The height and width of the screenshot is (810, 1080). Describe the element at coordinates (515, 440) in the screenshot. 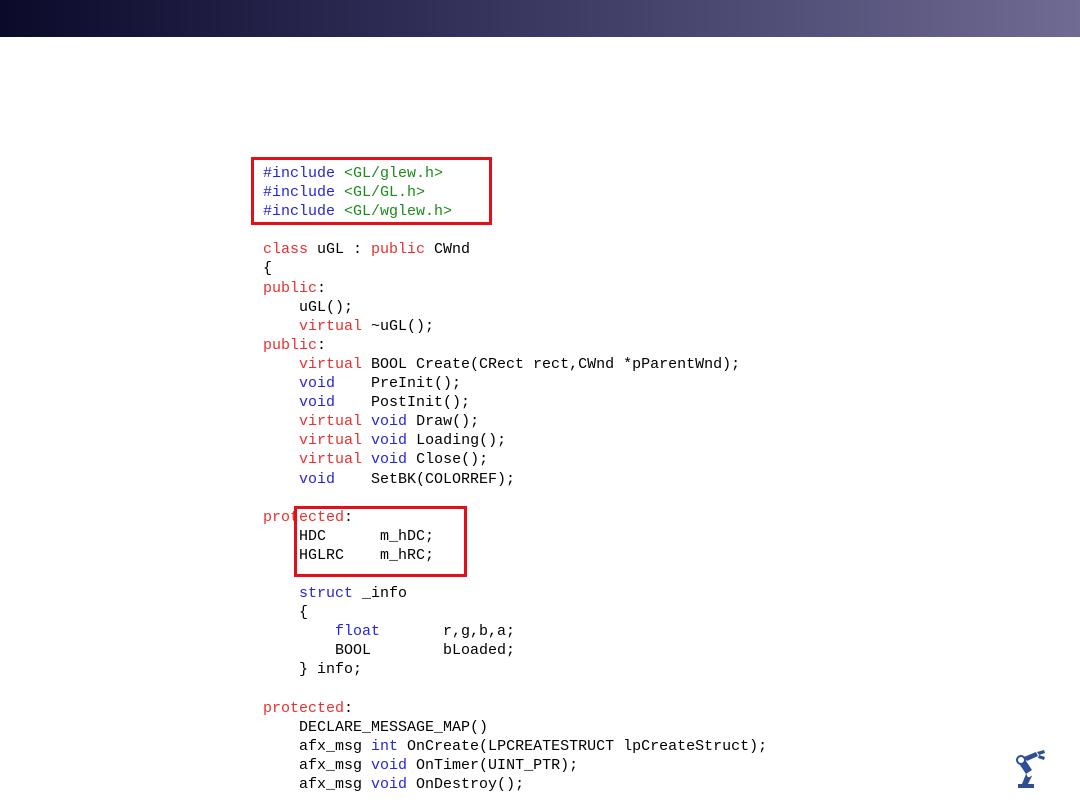

I see `code-line: virtual void Loading();` at that location.